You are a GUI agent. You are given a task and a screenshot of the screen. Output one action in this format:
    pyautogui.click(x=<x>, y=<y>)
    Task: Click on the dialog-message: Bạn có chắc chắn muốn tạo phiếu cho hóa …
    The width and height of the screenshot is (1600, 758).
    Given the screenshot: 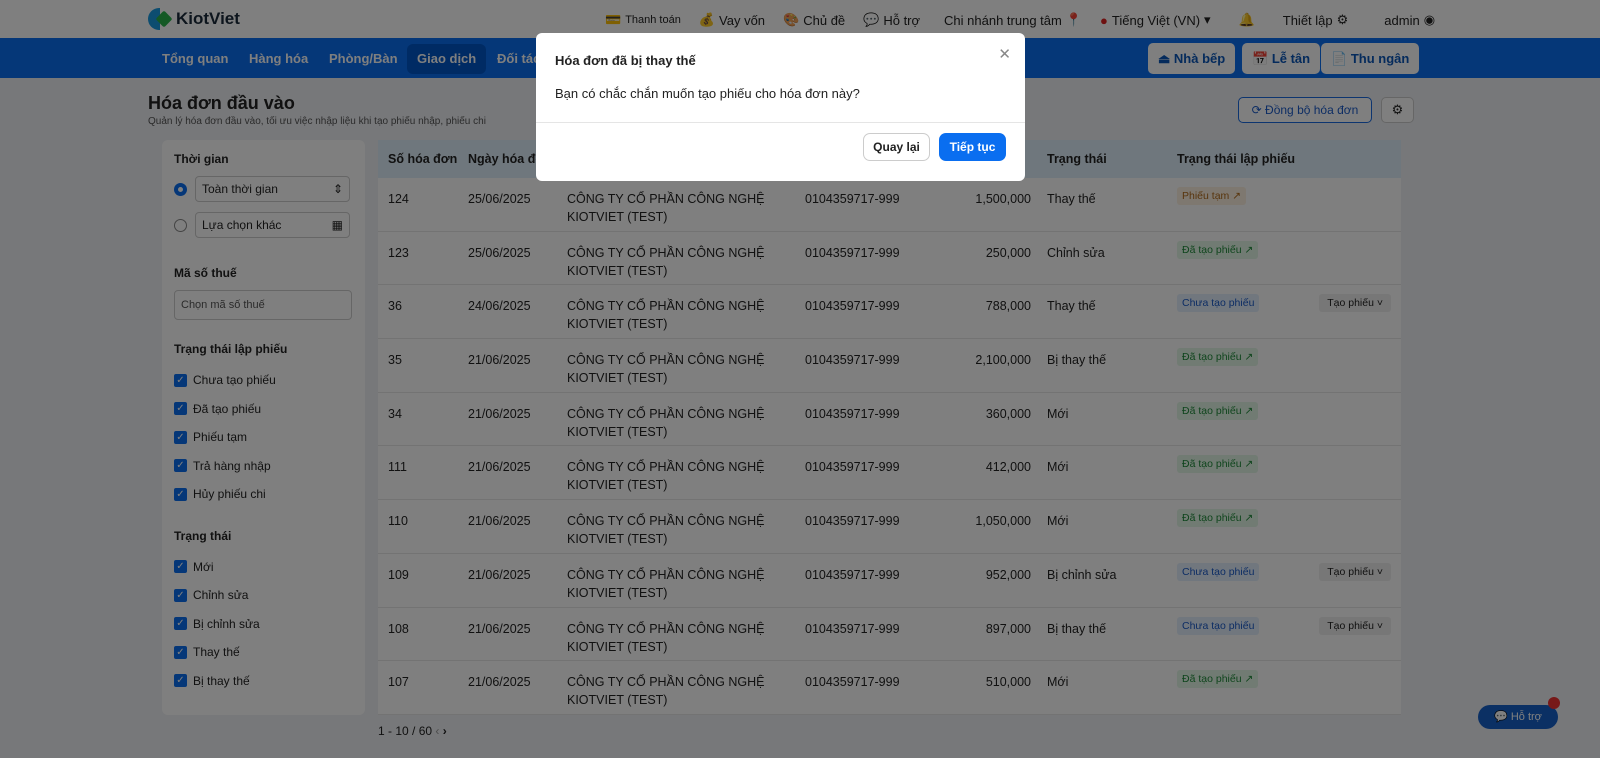 What is the action you would take?
    pyautogui.click(x=707, y=93)
    